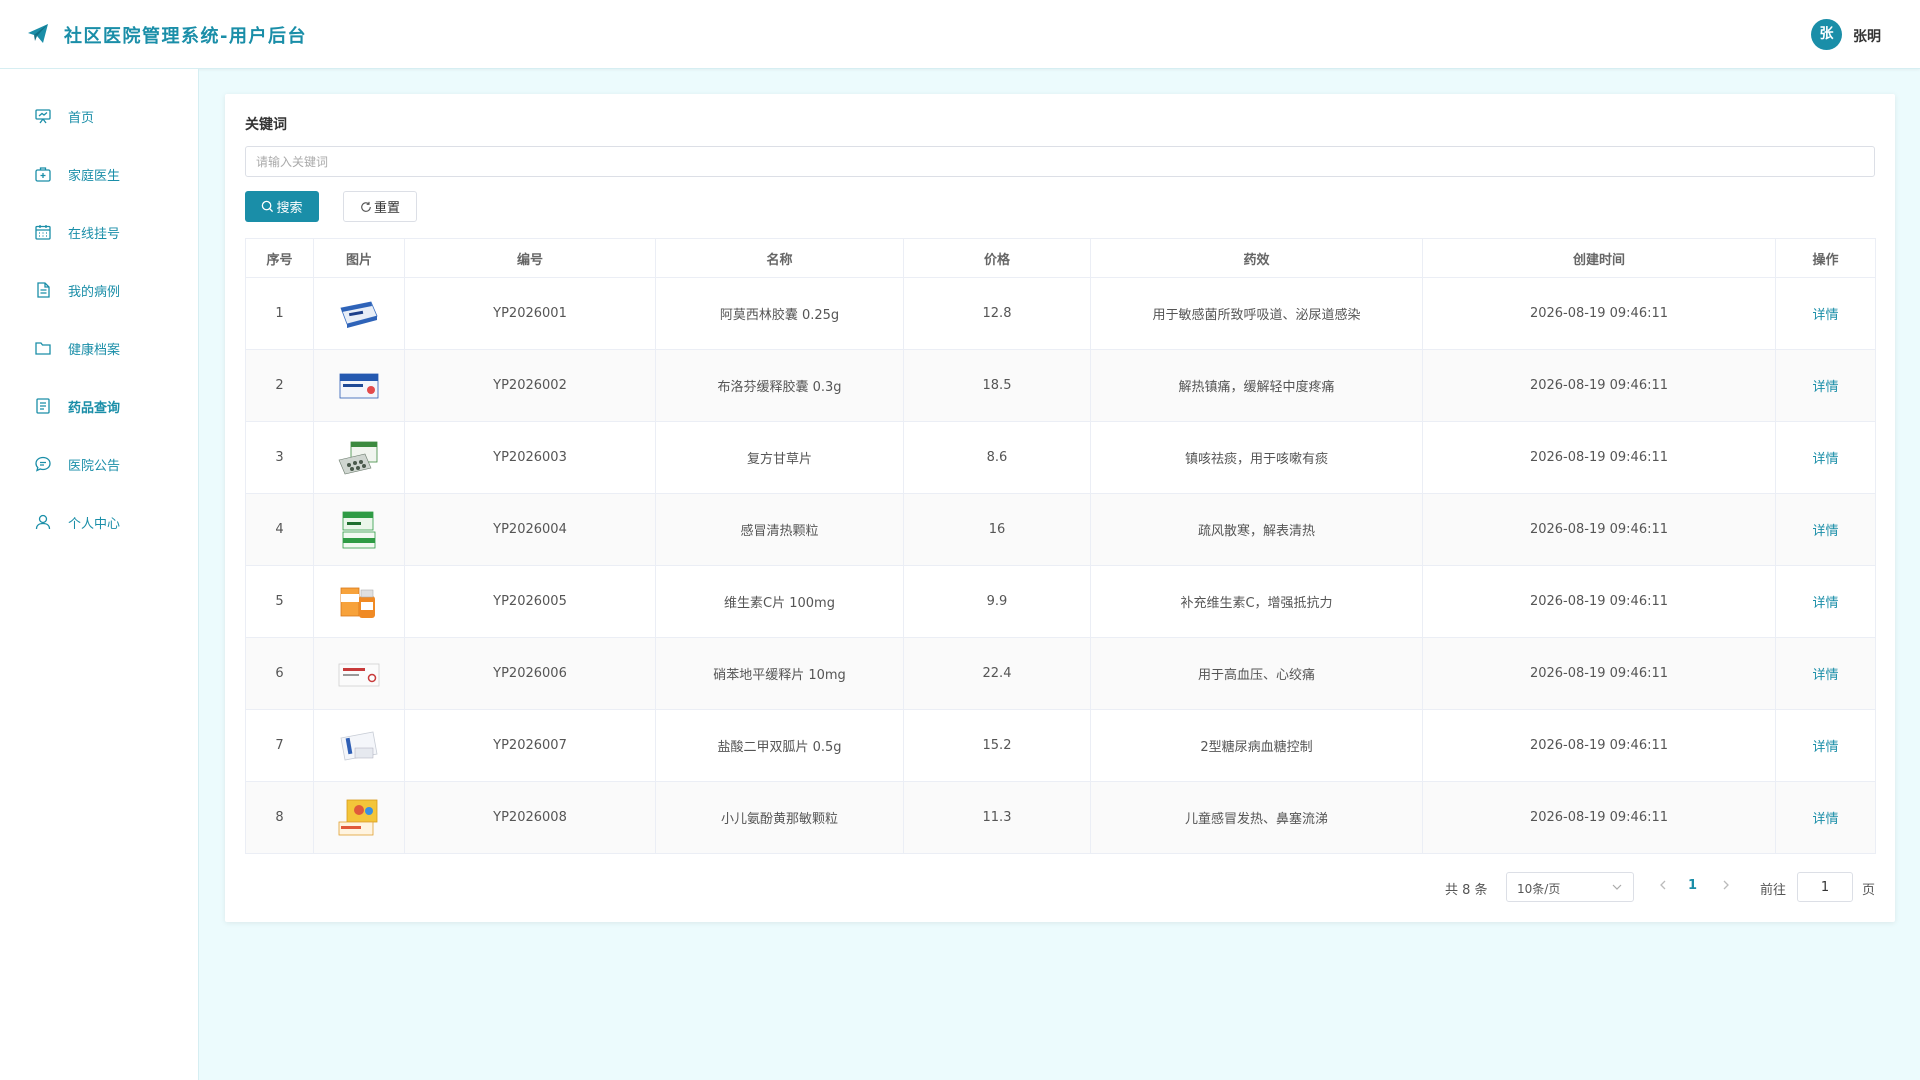 Image resolution: width=1920 pixels, height=1080 pixels. What do you see at coordinates (279, 385) in the screenshot?
I see `cell-index: 2` at bounding box center [279, 385].